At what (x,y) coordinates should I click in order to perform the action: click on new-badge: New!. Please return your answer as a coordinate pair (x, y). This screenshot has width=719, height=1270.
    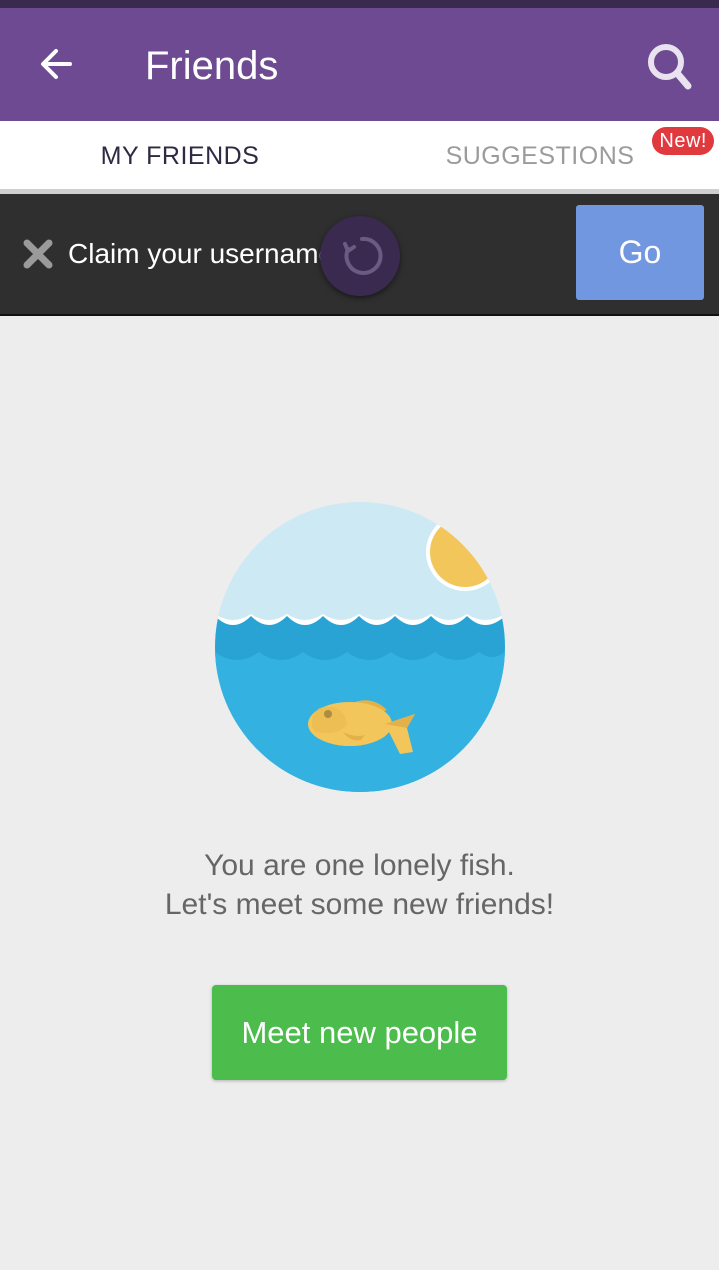
    Looking at the image, I should click on (683, 141).